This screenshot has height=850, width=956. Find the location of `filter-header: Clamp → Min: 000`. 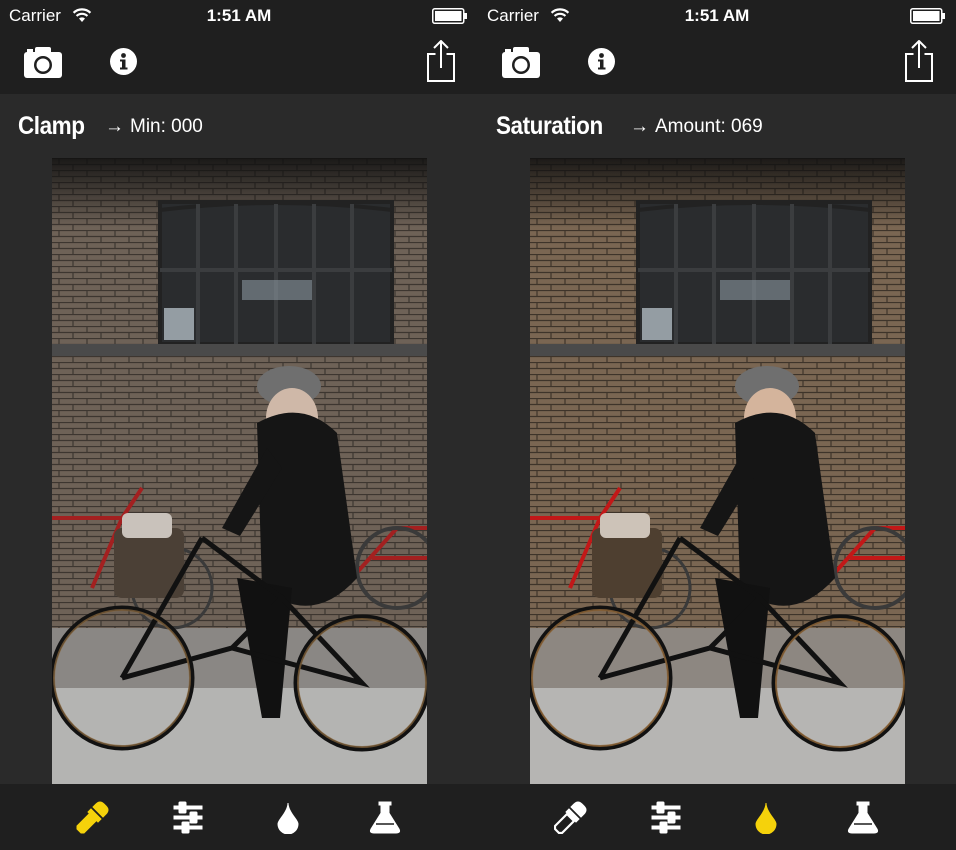

filter-header: Clamp → Min: 000 is located at coordinates (239, 126).